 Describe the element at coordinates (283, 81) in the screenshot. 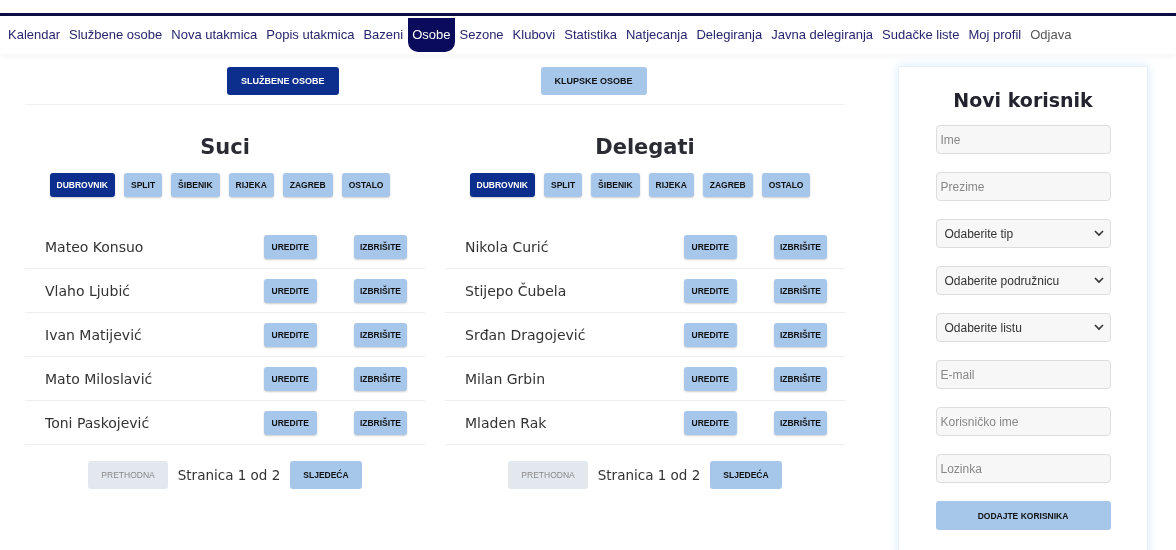

I see `section-tab: SLUŽBENE OSOBE` at that location.